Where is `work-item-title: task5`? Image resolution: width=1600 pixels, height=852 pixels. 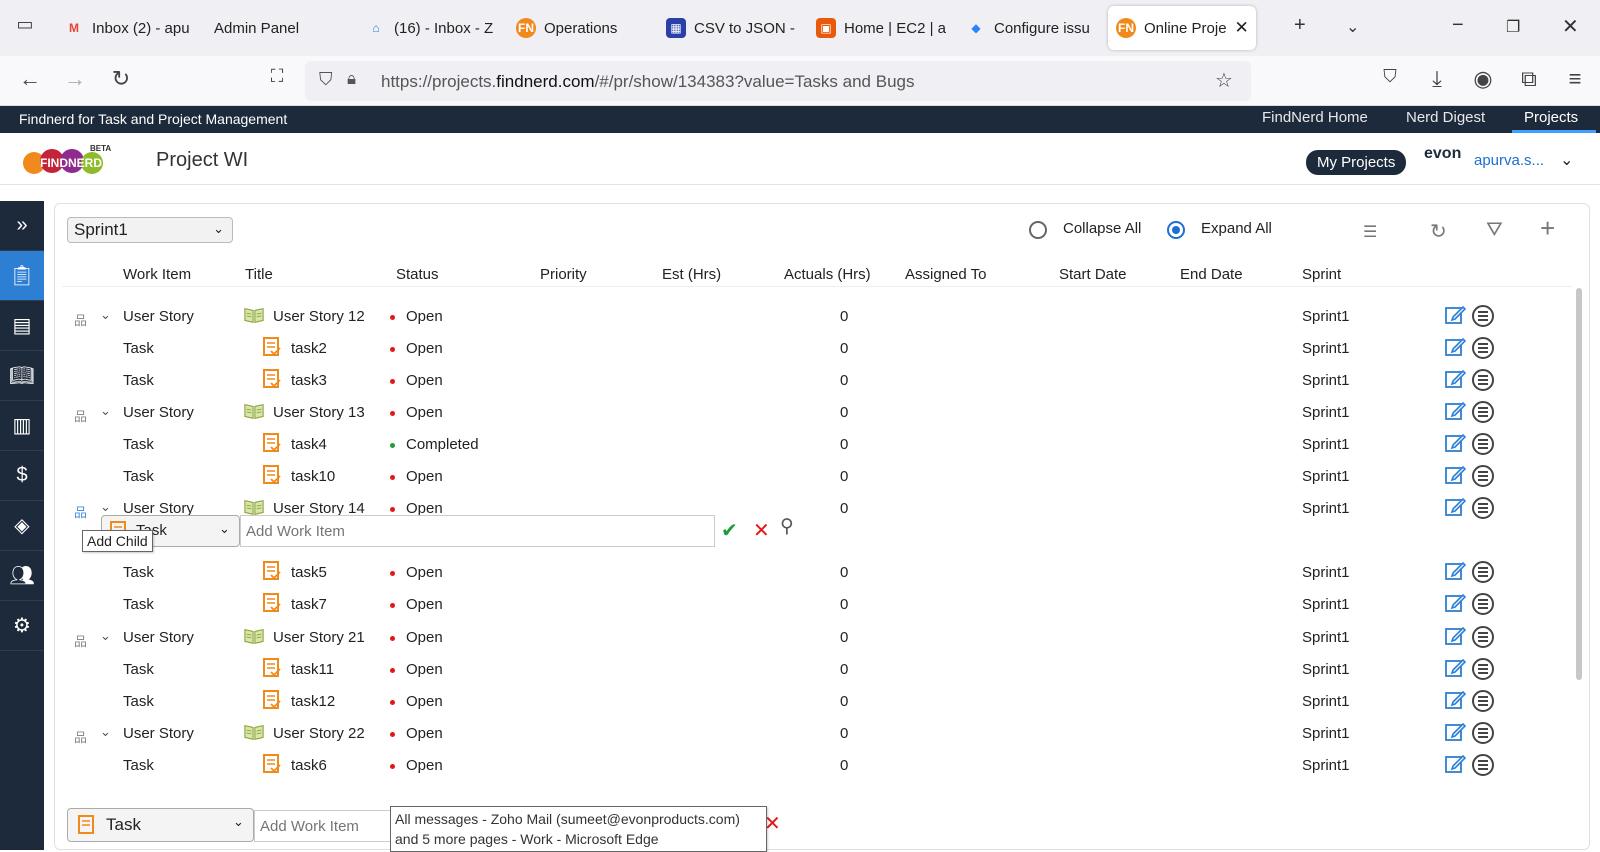 work-item-title: task5 is located at coordinates (309, 572).